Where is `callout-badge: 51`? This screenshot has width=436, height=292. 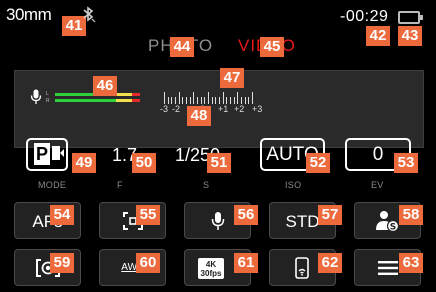 callout-badge: 51 is located at coordinates (219, 163).